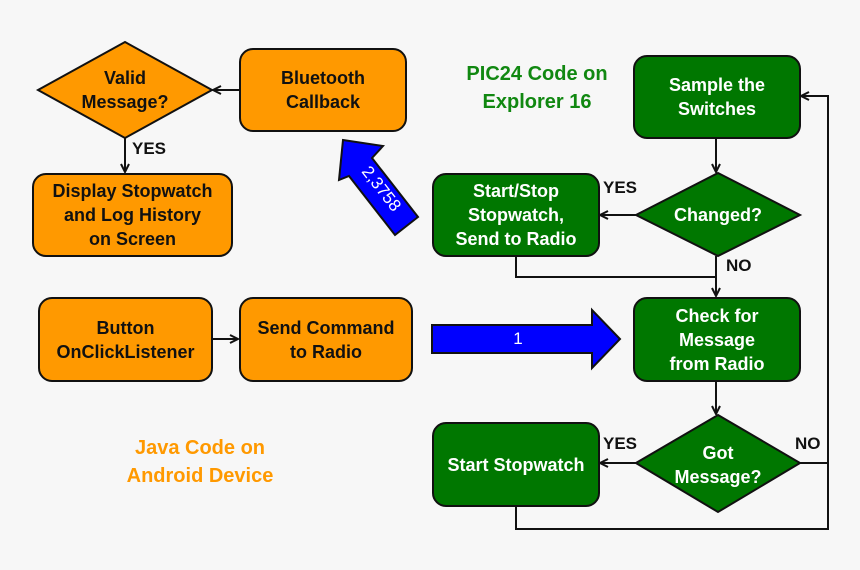 The image size is (860, 570). What do you see at coordinates (516, 215) in the screenshot?
I see `start-stop-box: Start/Stop Stopwatch, Send to Radio` at bounding box center [516, 215].